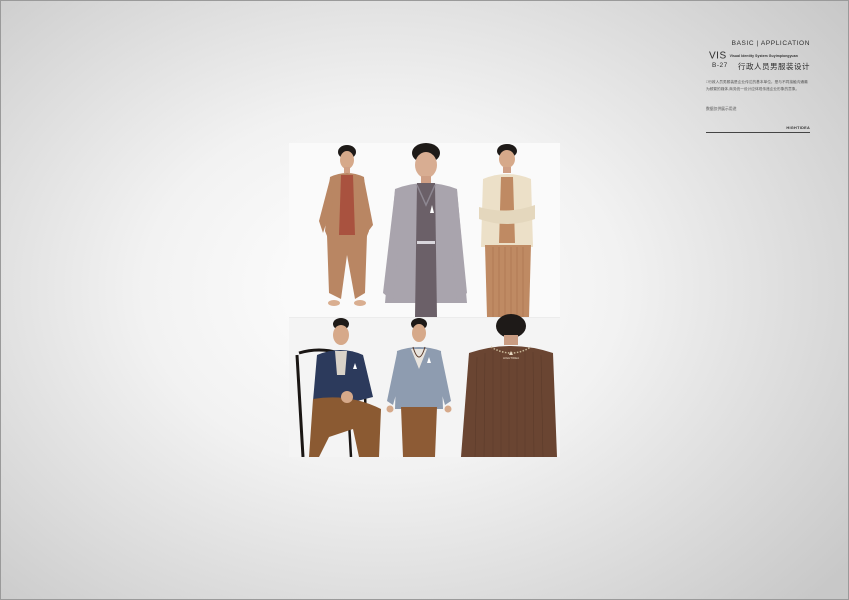  I want to click on section-label: BASIC | APPLICATION, so click(770, 43).